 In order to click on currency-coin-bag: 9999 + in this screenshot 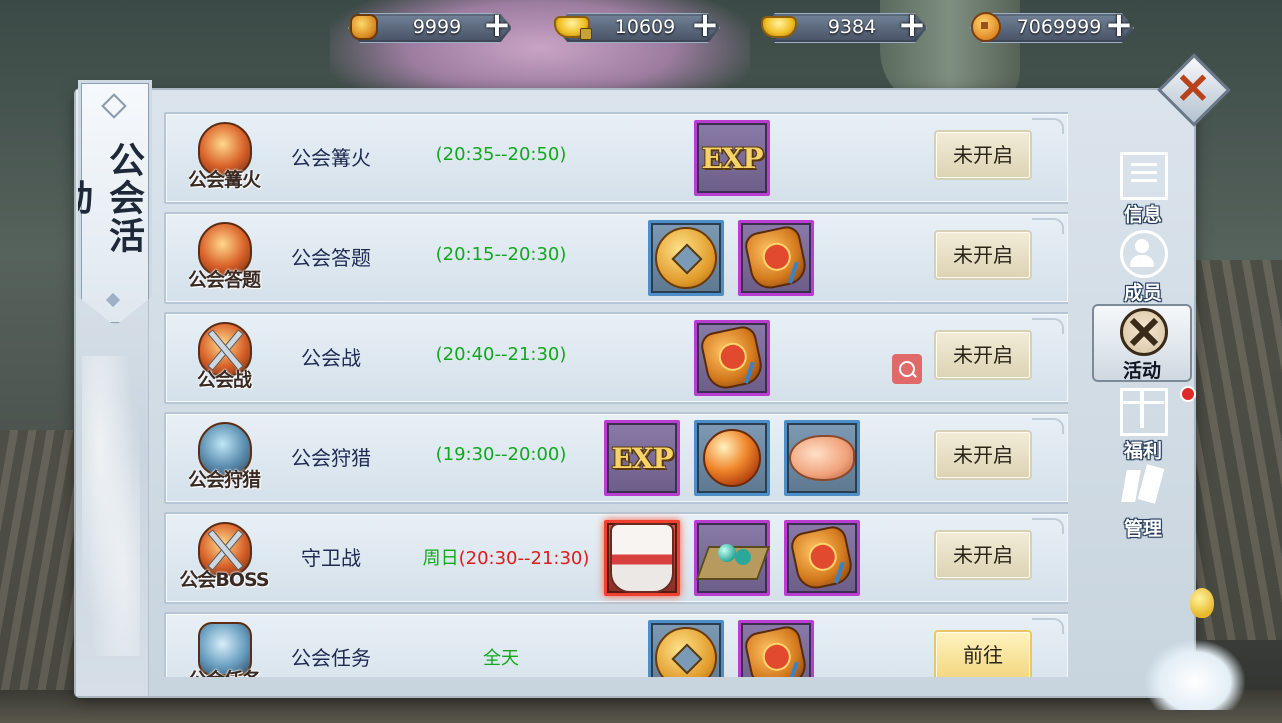, I will do `click(435, 26)`.